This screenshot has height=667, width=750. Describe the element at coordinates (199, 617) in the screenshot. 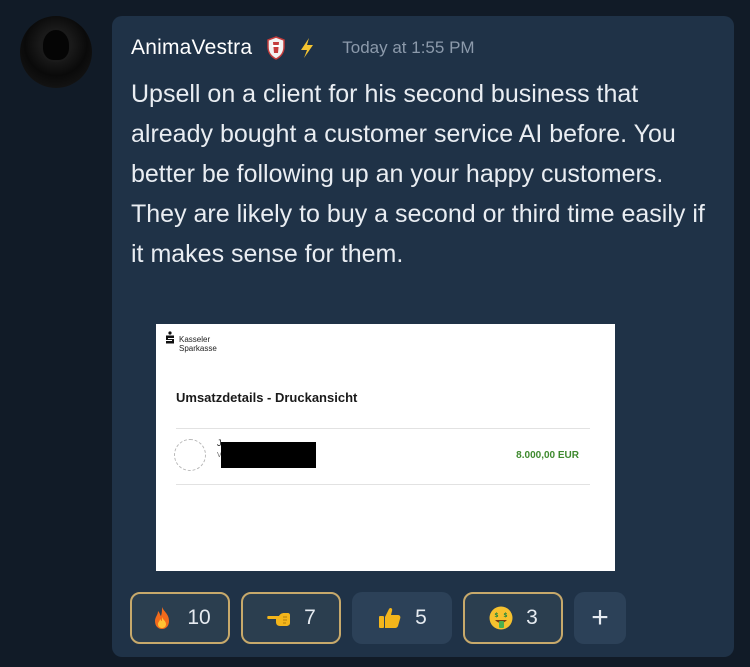

I see `reaction-count: 10` at that location.